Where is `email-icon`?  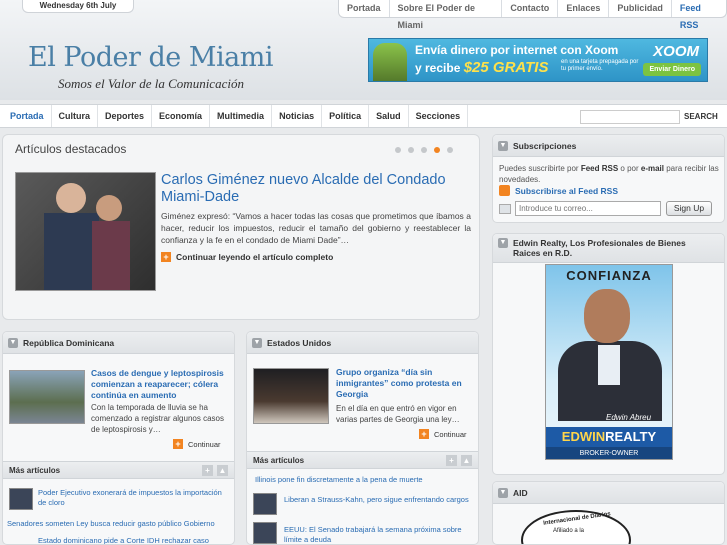 email-icon is located at coordinates (505, 209).